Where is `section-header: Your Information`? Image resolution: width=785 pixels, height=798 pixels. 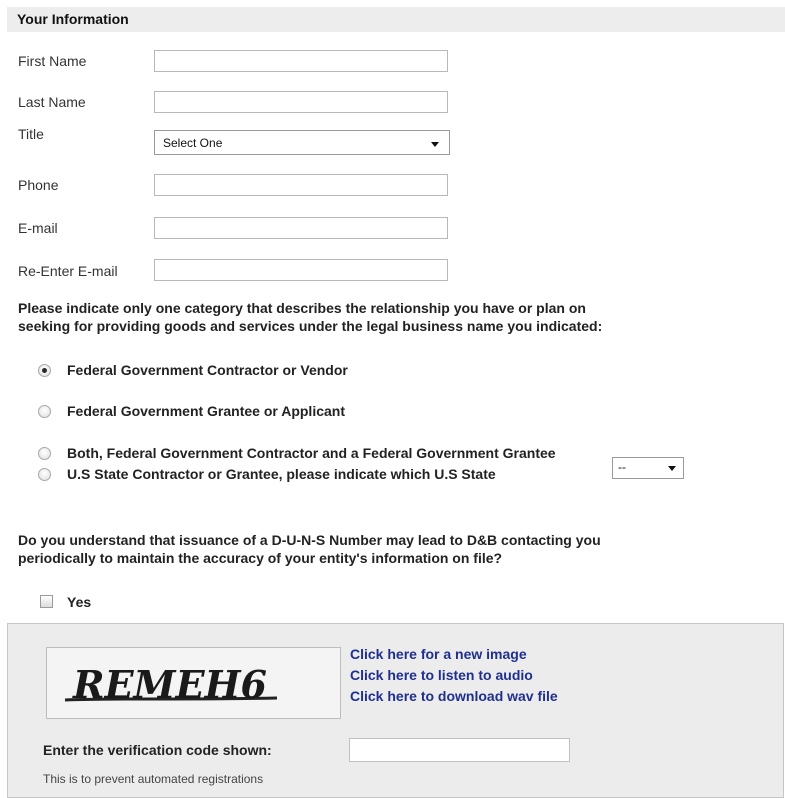 section-header: Your Information is located at coordinates (396, 19).